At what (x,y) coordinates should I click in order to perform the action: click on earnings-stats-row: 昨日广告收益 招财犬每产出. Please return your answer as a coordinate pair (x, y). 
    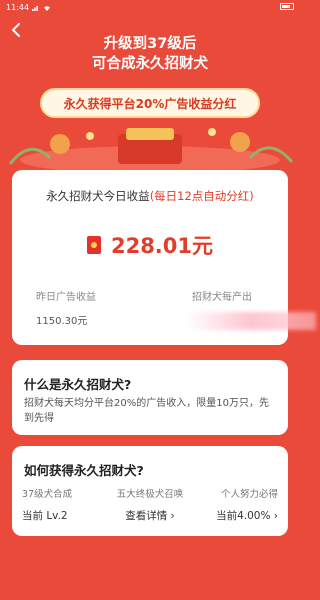
    Looking at the image, I should click on (150, 295).